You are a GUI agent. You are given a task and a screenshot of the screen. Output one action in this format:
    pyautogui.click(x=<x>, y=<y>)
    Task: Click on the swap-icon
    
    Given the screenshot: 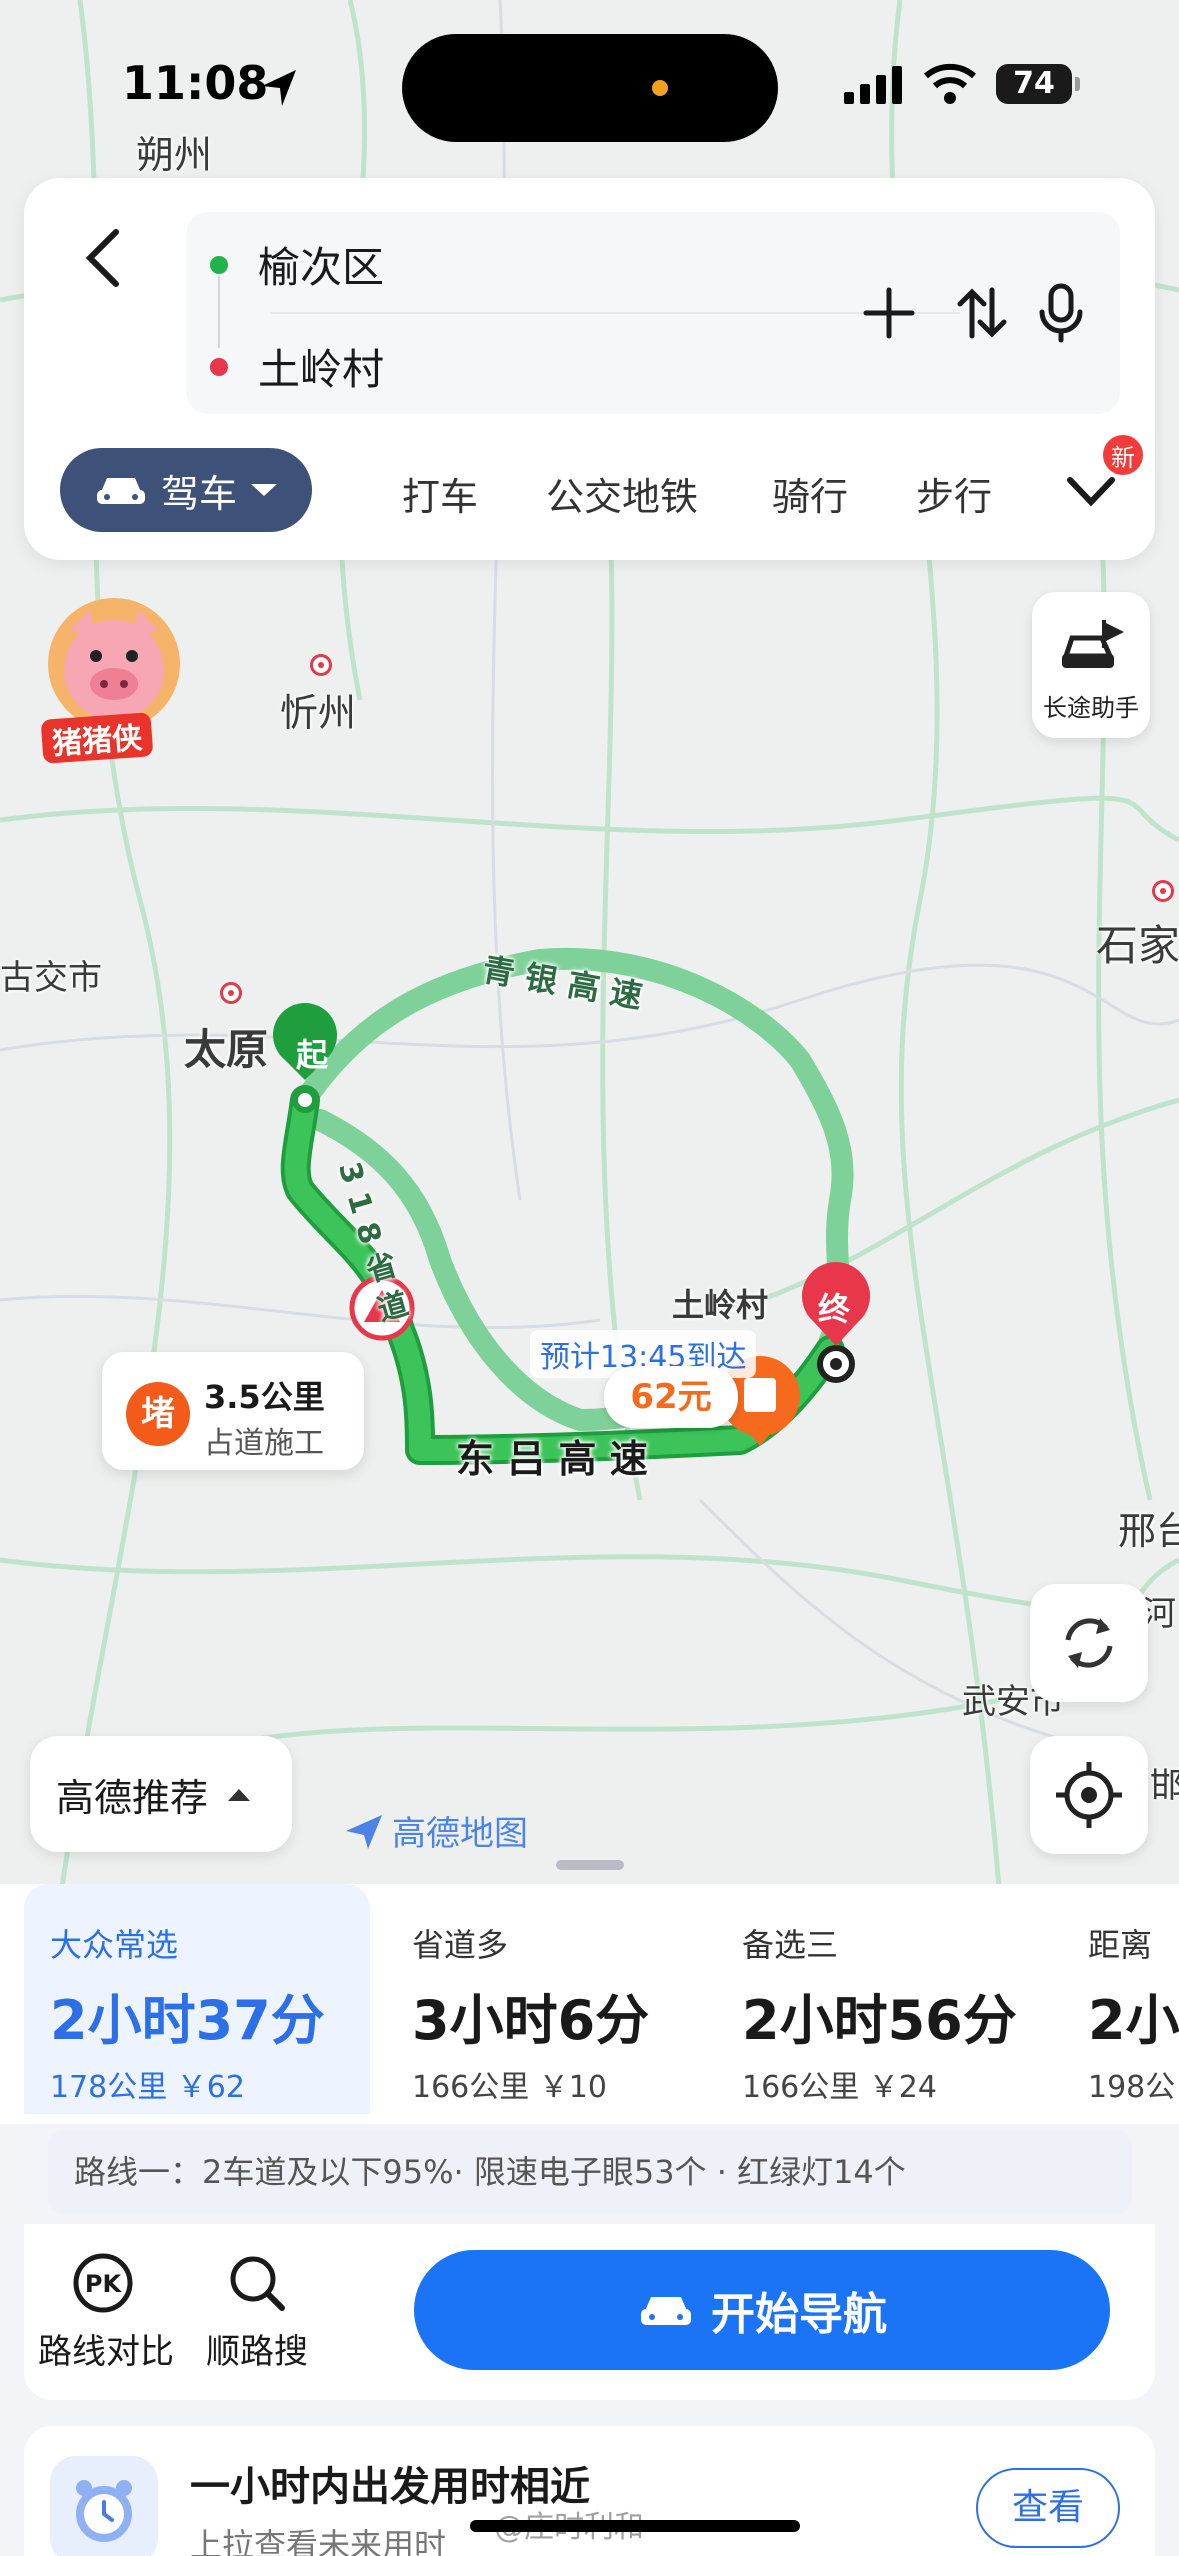 What is the action you would take?
    pyautogui.click(x=982, y=313)
    